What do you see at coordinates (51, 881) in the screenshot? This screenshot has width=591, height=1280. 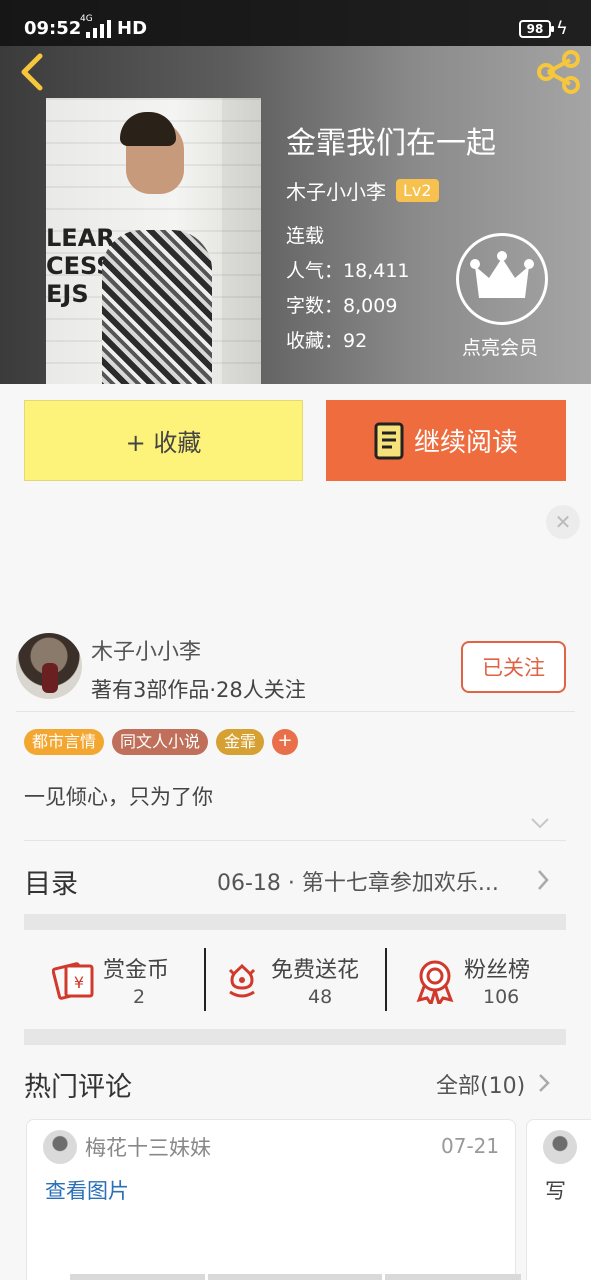 I see `toc-title: 目录` at bounding box center [51, 881].